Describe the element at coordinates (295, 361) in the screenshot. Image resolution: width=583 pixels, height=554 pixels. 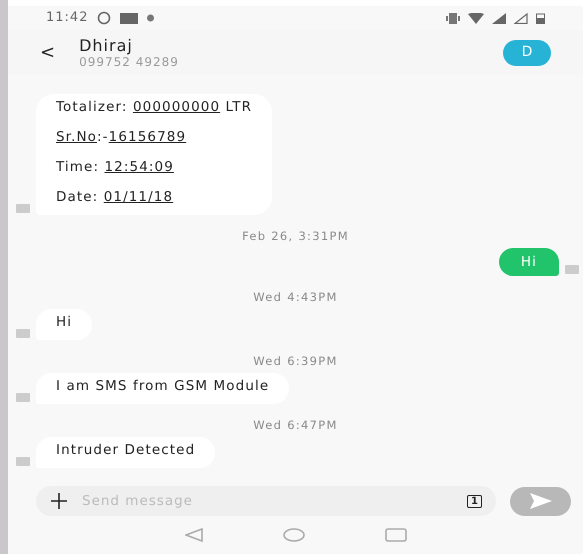
I see `message-timestamp: Wed 6:39PM` at that location.